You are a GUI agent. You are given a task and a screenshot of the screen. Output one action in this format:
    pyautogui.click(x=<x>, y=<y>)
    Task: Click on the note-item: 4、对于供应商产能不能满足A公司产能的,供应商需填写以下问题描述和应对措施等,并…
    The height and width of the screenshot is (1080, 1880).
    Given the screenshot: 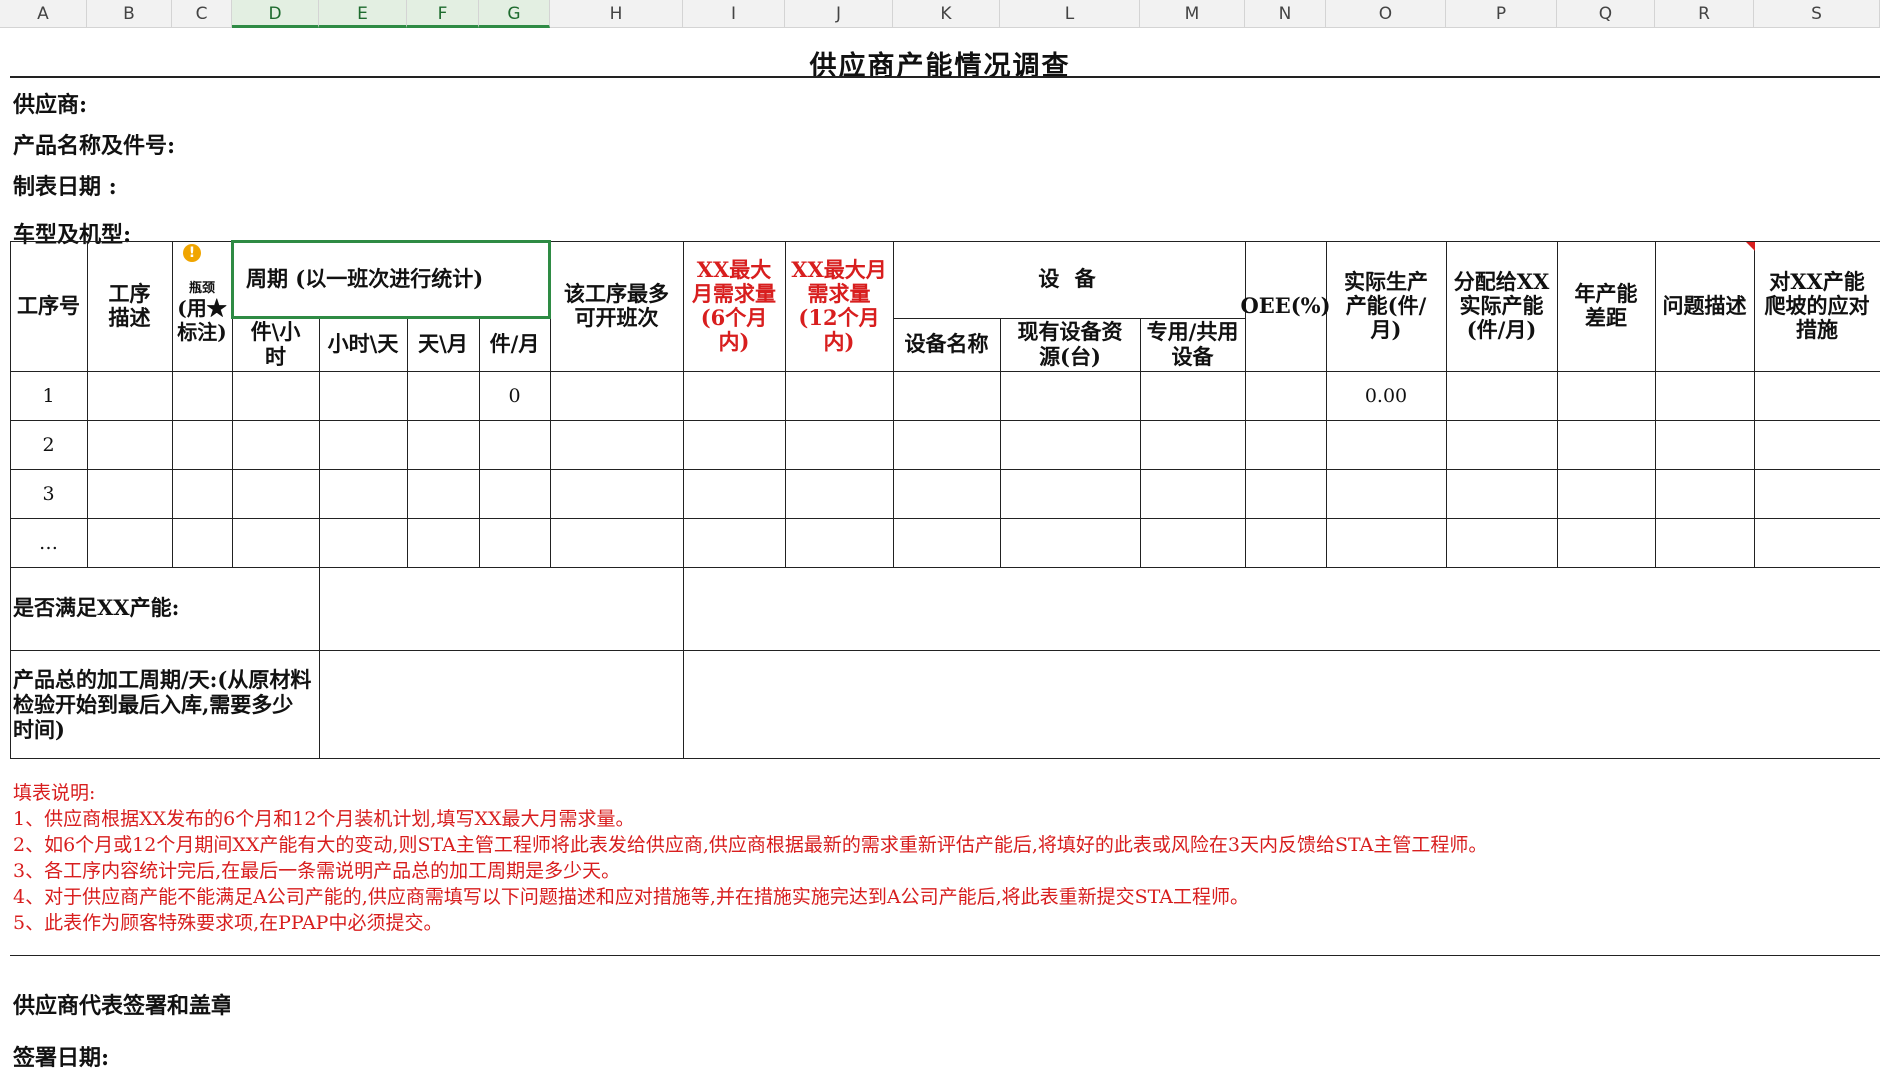 What is the action you would take?
    pyautogui.click(x=750, y=897)
    